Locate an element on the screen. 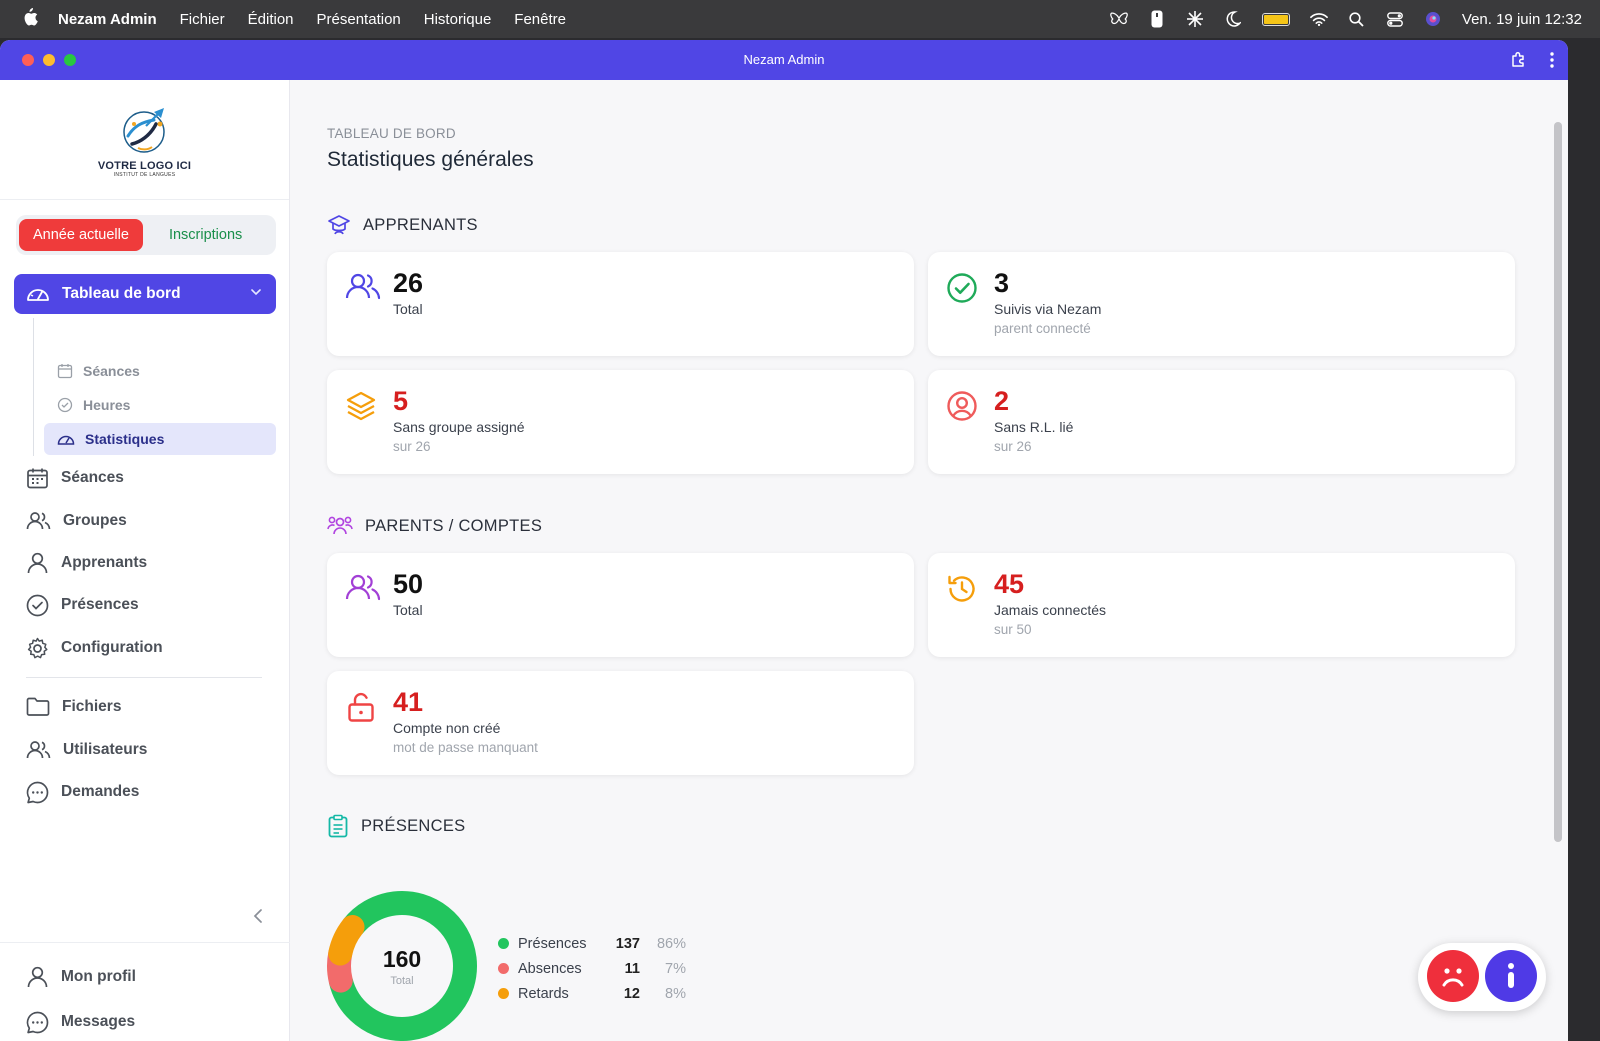  sidebar-item-groupes: Groupes is located at coordinates (76, 521).